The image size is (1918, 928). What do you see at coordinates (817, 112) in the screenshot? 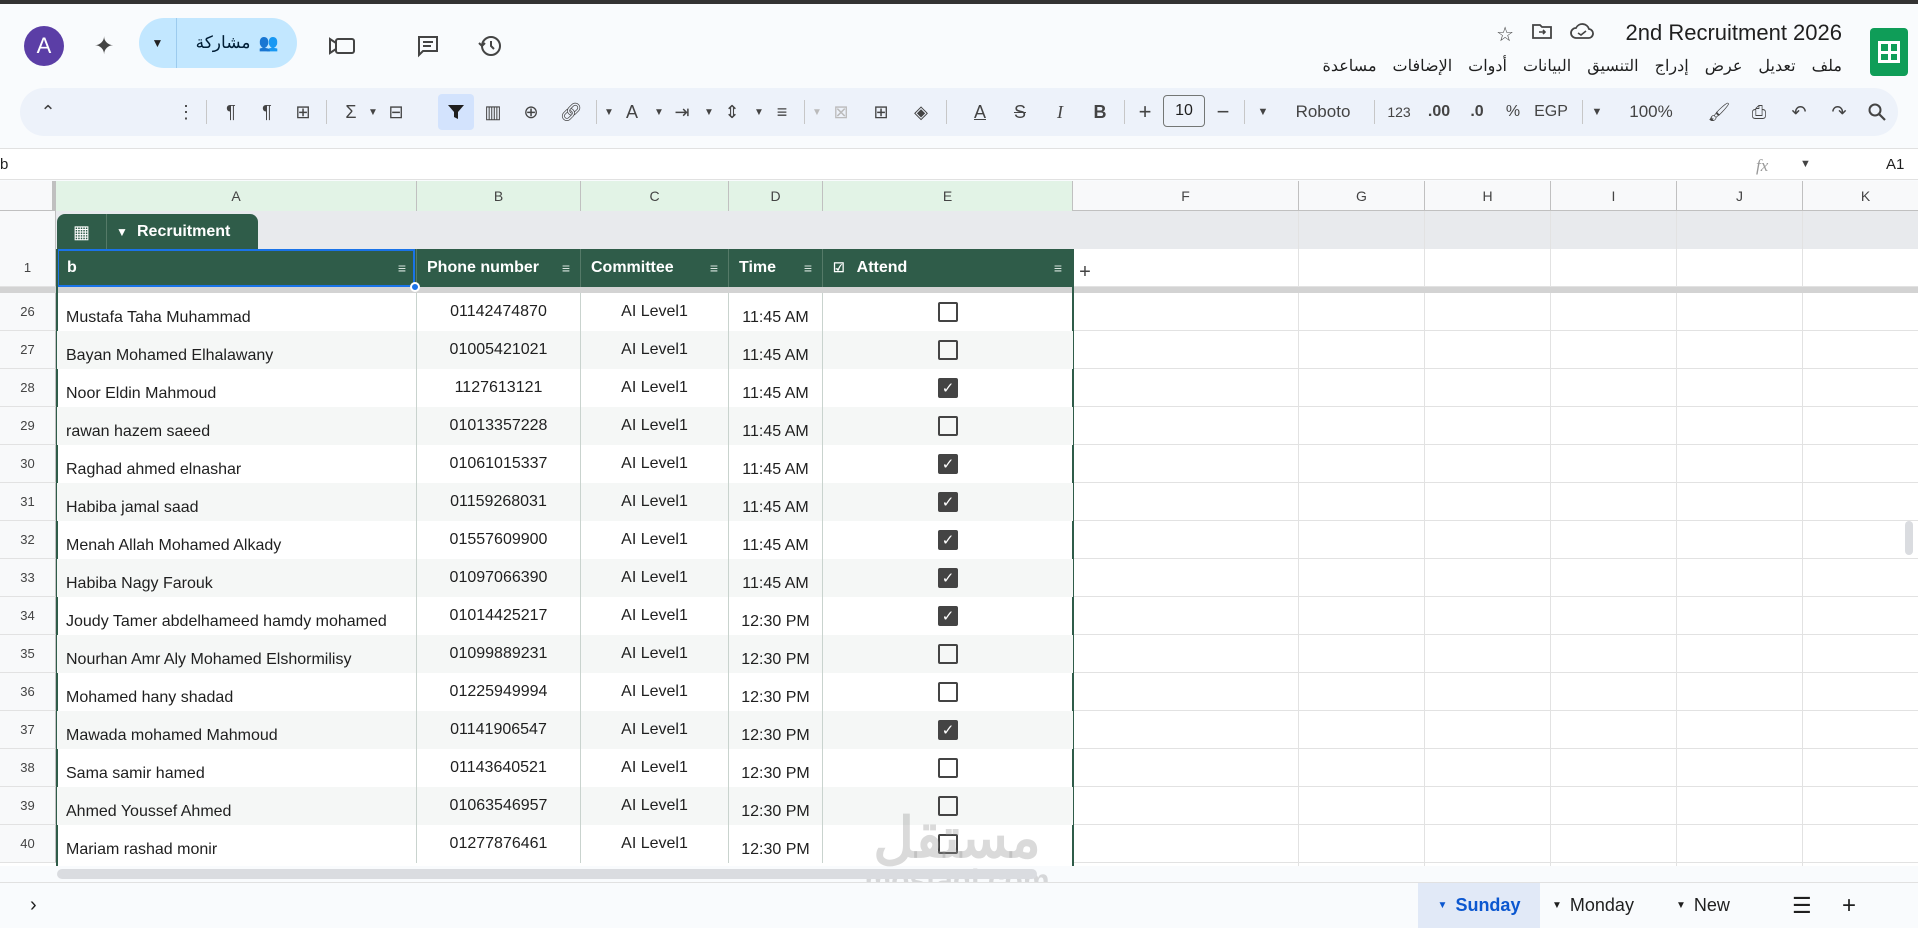
I see `merge-dropdown-icon: ▼` at bounding box center [817, 112].